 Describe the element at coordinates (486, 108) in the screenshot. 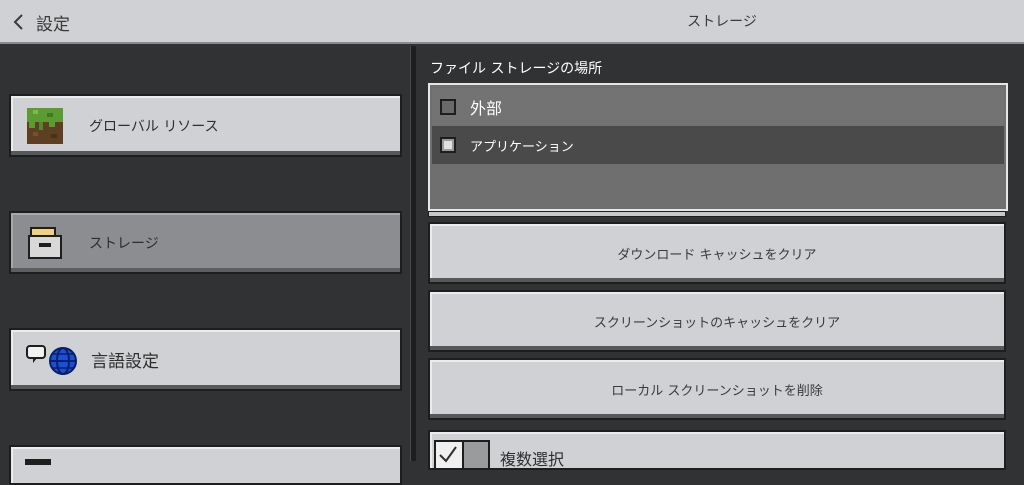

I see `storage-option-label: 外部` at that location.